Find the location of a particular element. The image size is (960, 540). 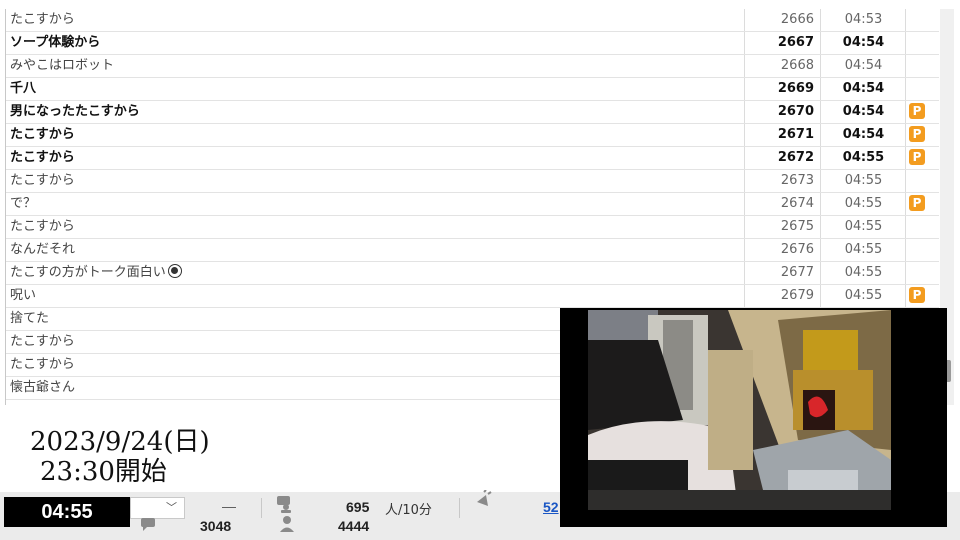

video-feed-image is located at coordinates (739, 410).